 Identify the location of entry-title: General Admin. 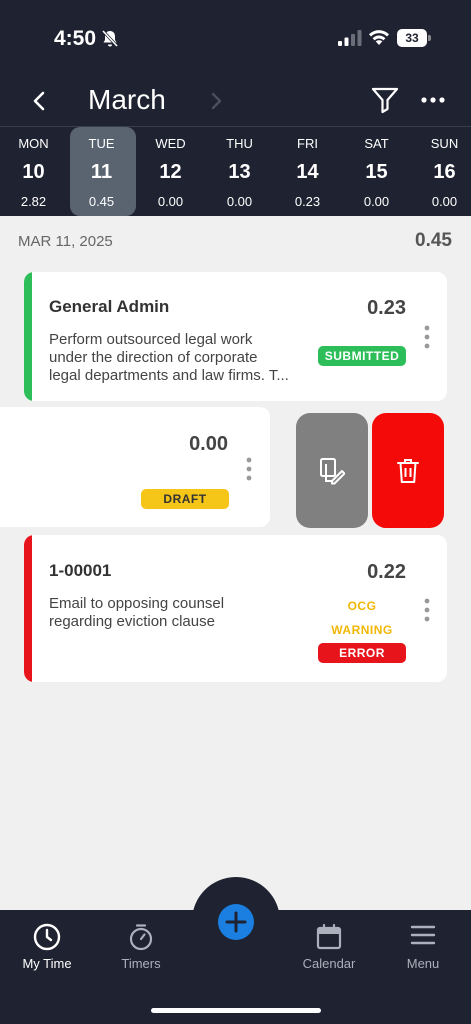
(109, 306).